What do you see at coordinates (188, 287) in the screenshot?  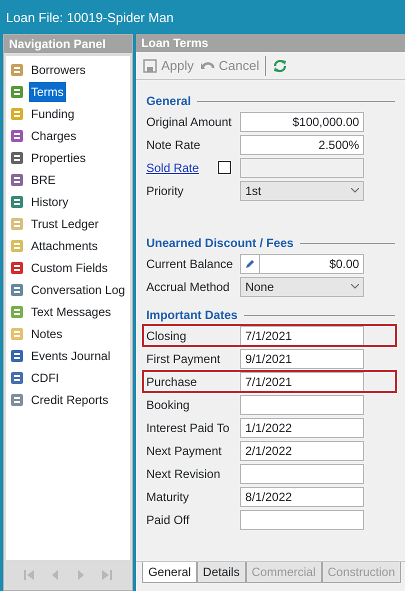 I see `field-label: Accrual Method` at bounding box center [188, 287].